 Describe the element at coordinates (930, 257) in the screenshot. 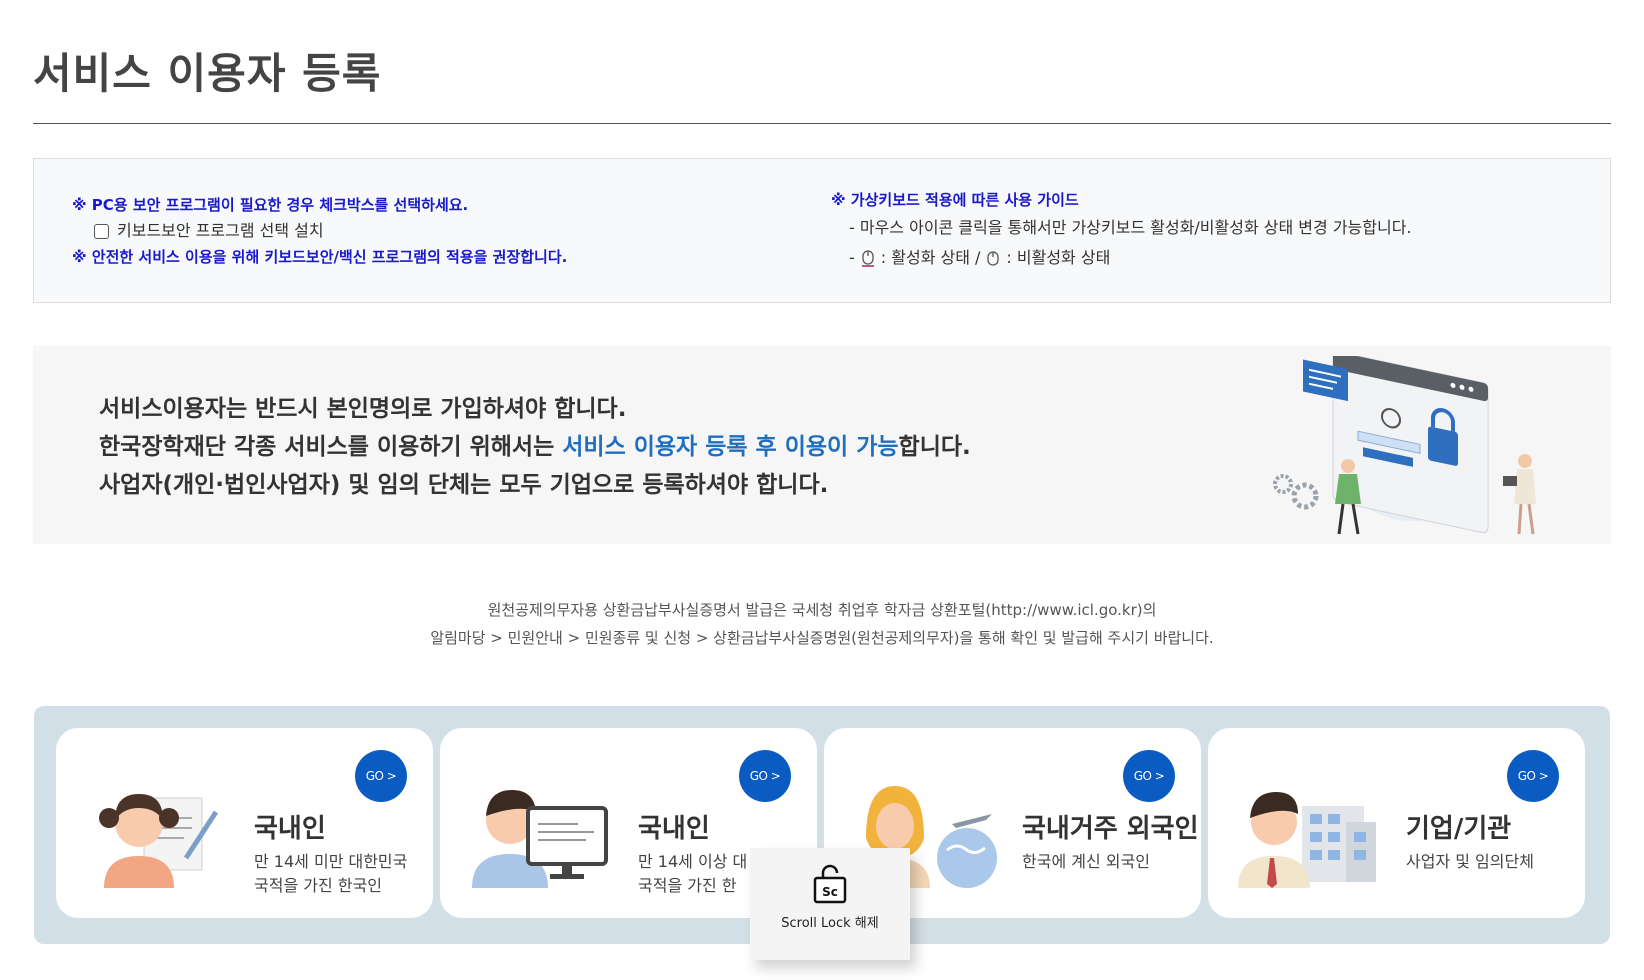

I see `active-state-label: : 활성화 상태 /` at that location.